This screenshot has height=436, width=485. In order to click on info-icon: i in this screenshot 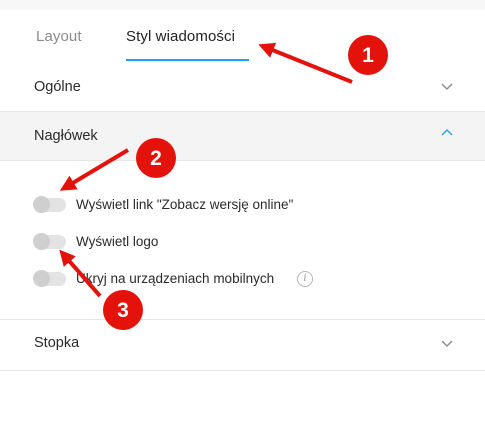, I will do `click(305, 279)`.